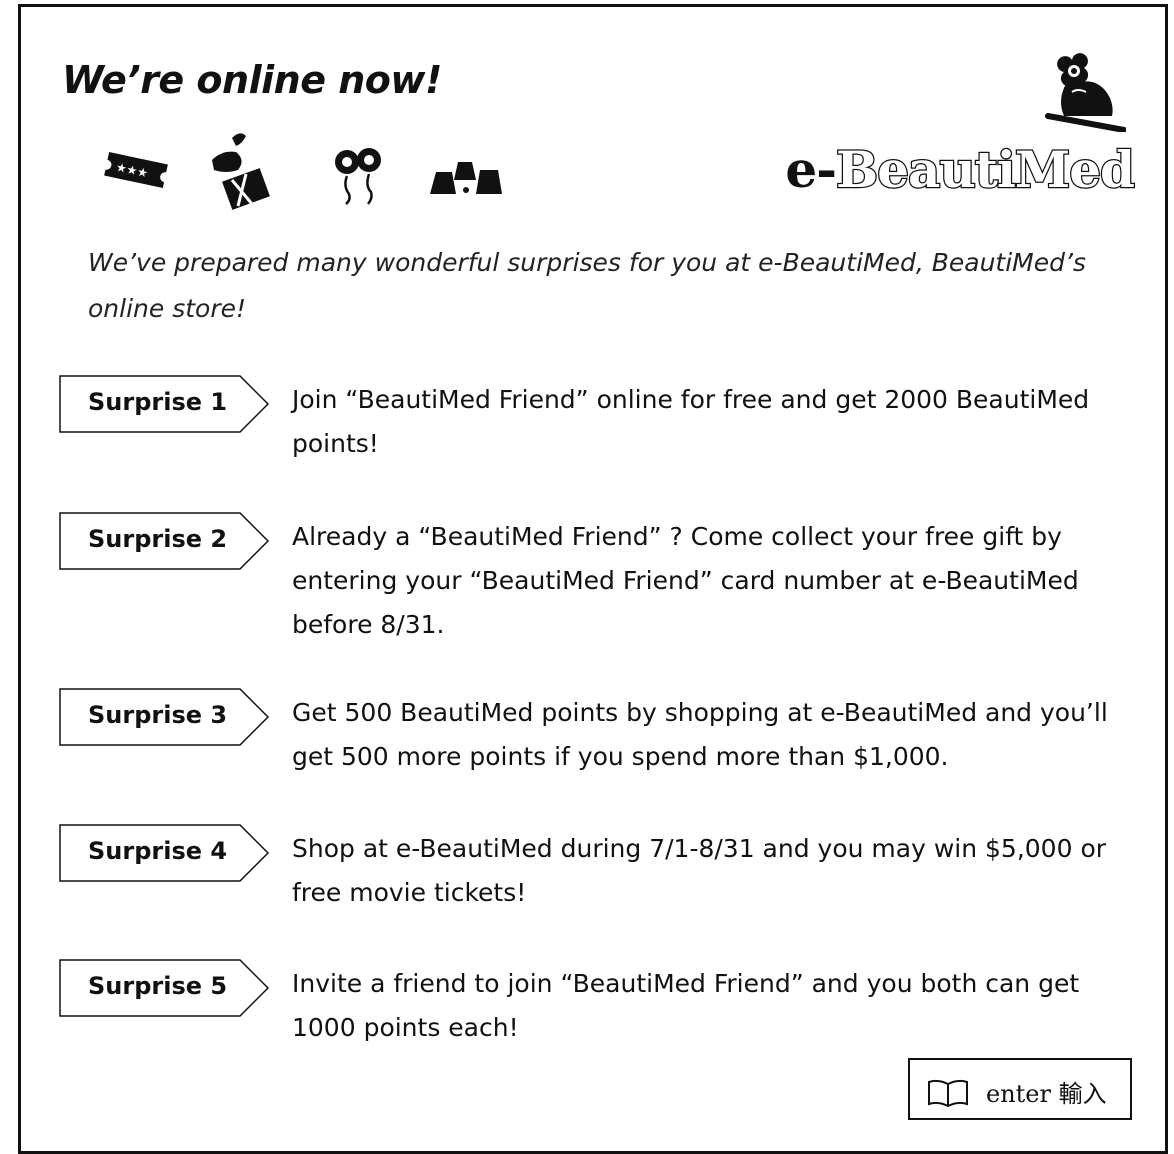  I want to click on enter-button: enter 輸入, so click(1020, 1089).